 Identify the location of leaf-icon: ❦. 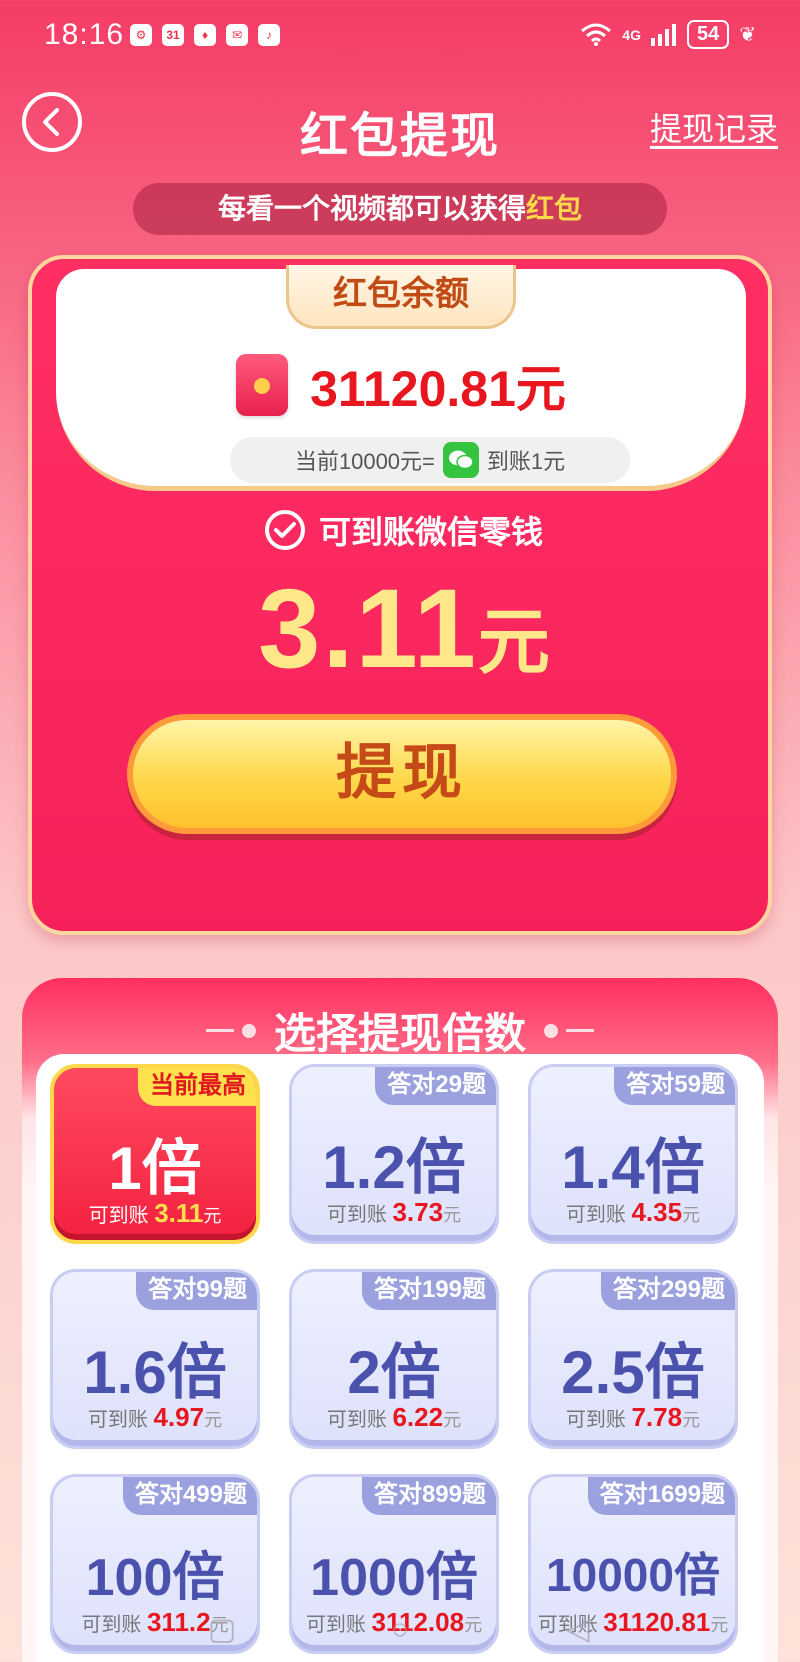
(747, 35).